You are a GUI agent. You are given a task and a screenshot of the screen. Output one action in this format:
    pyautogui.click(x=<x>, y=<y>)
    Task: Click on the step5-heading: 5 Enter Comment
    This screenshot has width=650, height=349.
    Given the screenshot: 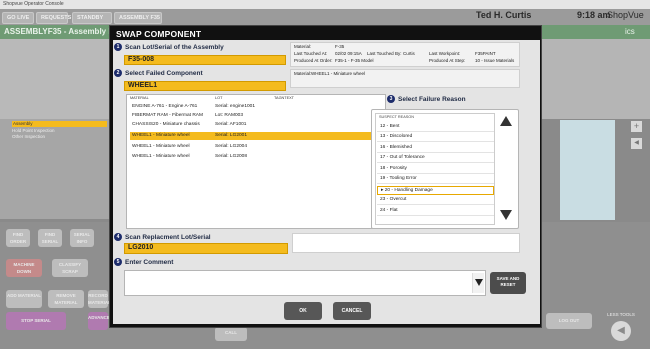 What is the action you would take?
    pyautogui.click(x=143, y=262)
    